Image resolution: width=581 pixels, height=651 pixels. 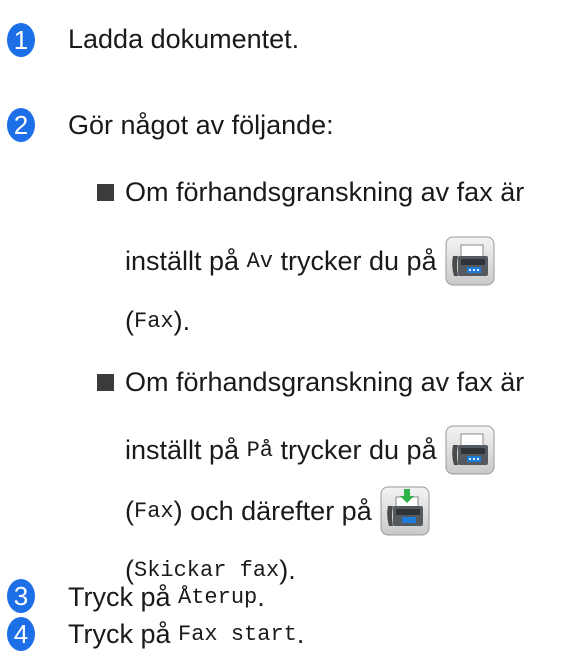 I want to click on option-2-prefix: inställt på, so click(x=182, y=449).